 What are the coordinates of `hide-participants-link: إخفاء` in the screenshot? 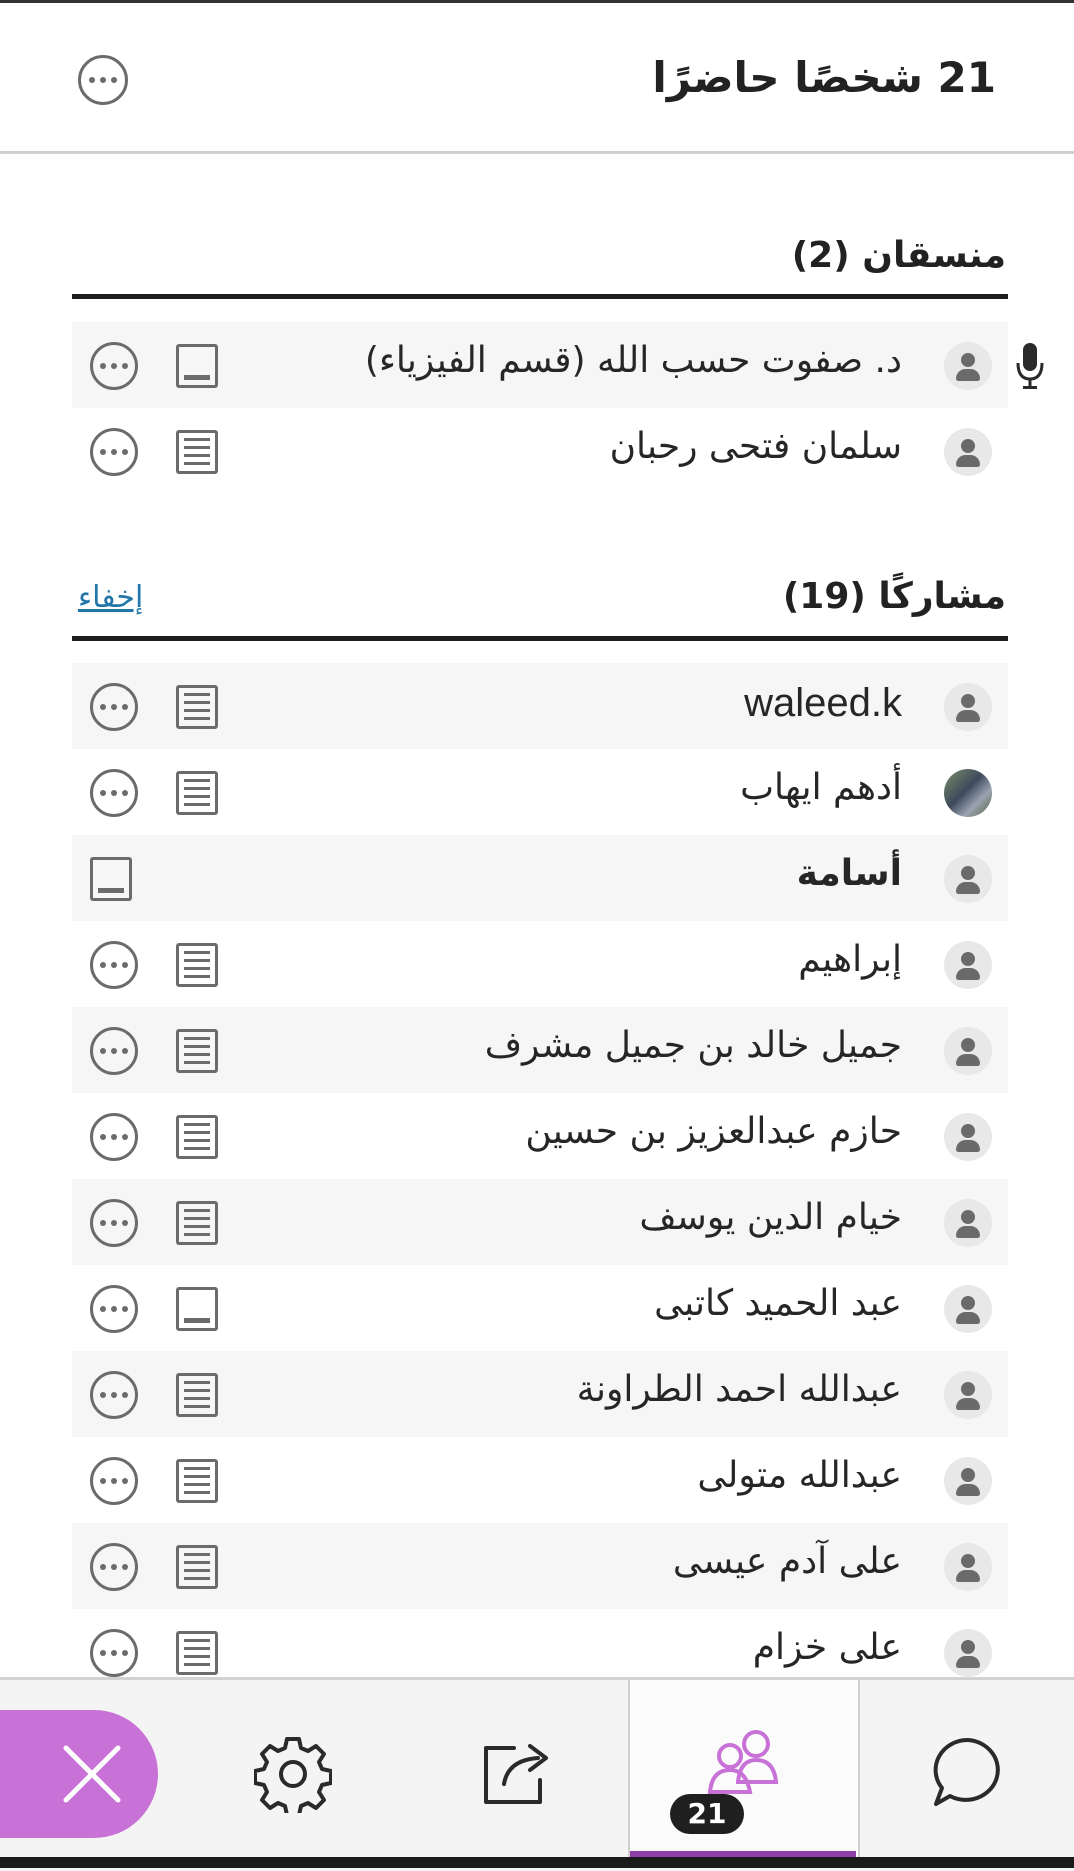 It's located at (110, 597).